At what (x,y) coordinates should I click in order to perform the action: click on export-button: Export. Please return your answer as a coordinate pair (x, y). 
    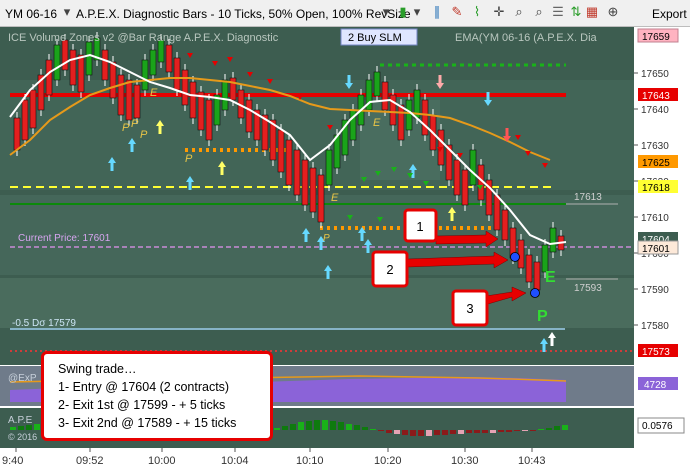
    Looking at the image, I should click on (669, 14).